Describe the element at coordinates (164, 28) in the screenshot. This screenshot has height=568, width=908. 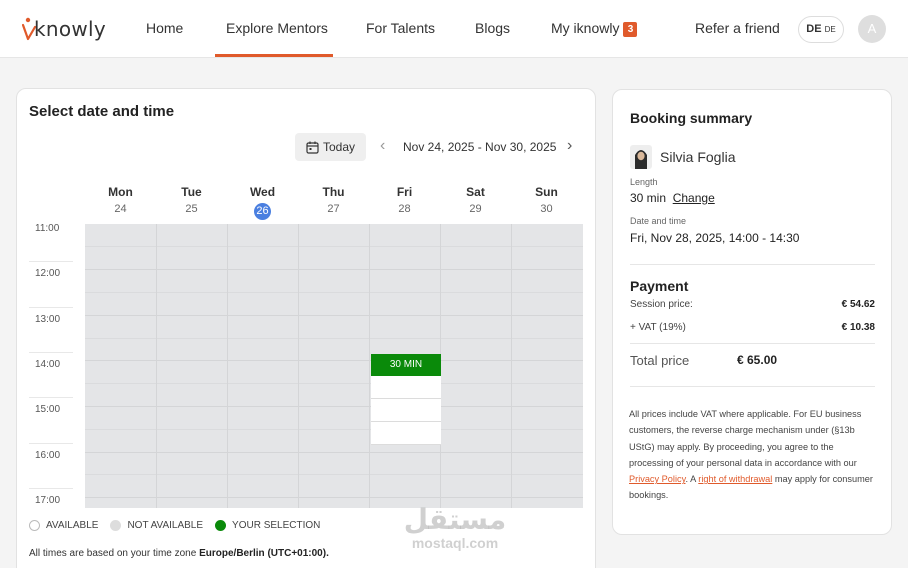
I see `nav-home: Home` at that location.